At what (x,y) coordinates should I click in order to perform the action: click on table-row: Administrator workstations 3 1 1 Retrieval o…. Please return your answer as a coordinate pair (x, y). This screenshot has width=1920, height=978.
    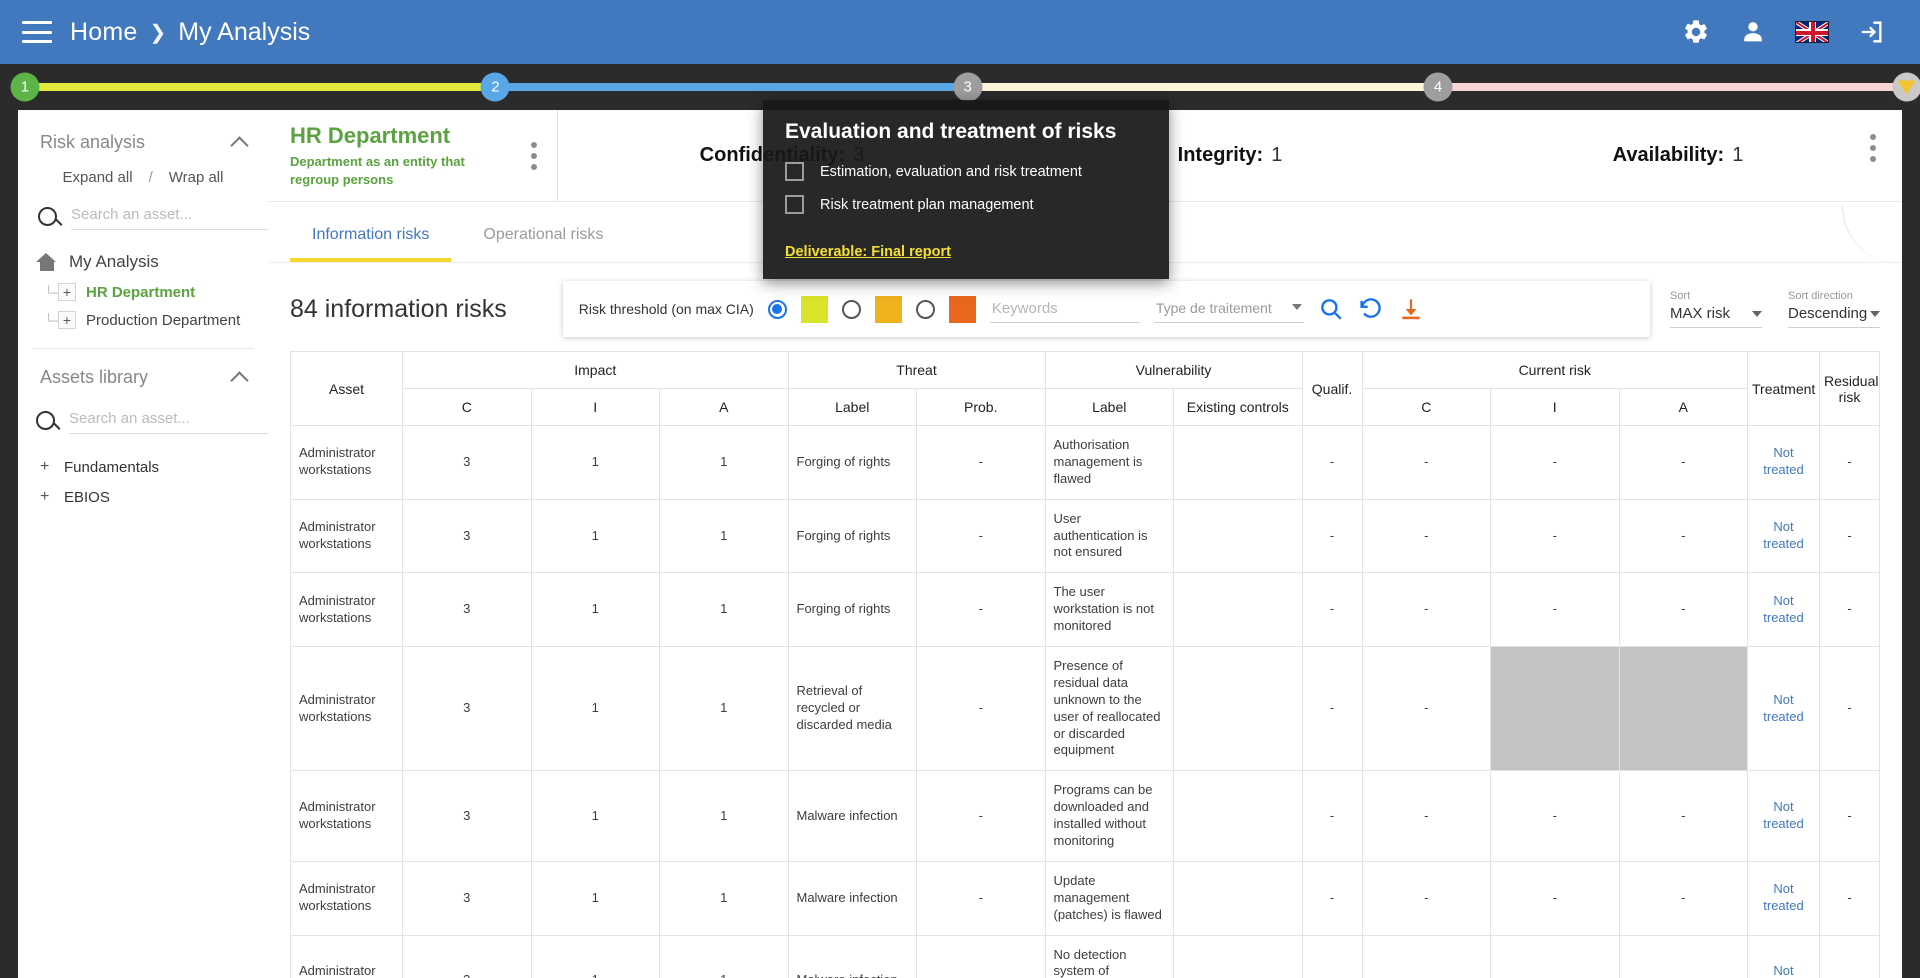
    Looking at the image, I should click on (1085, 709).